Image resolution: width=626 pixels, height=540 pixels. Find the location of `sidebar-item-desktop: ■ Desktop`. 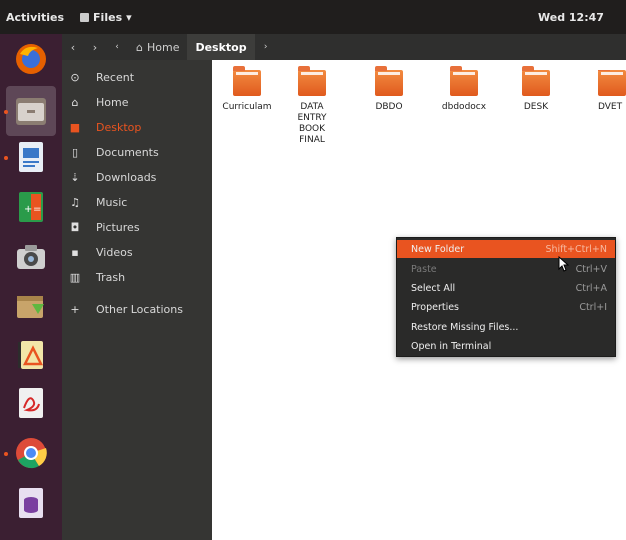

sidebar-item-desktop: ■ Desktop is located at coordinates (137, 127).